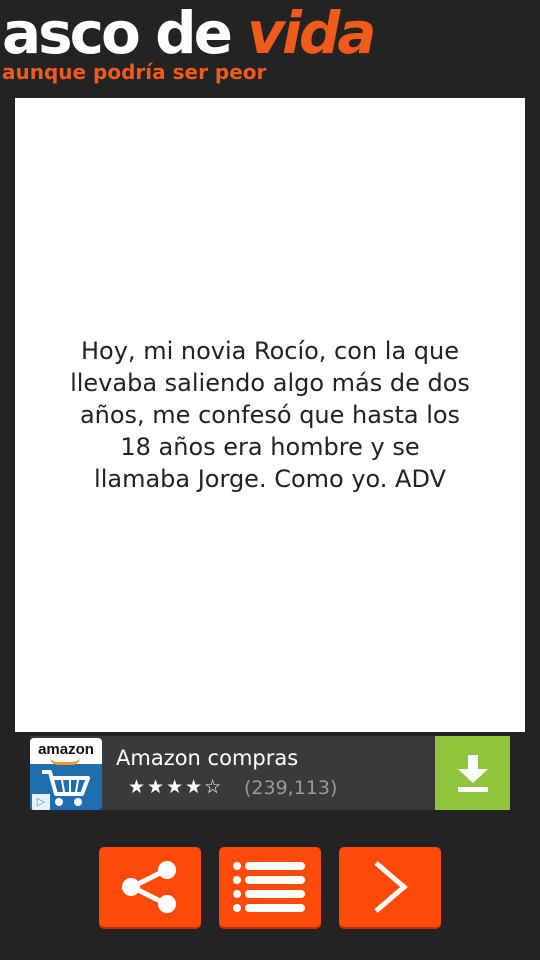 This screenshot has width=540, height=960. I want to click on ad-title: Amazon compras, so click(207, 758).